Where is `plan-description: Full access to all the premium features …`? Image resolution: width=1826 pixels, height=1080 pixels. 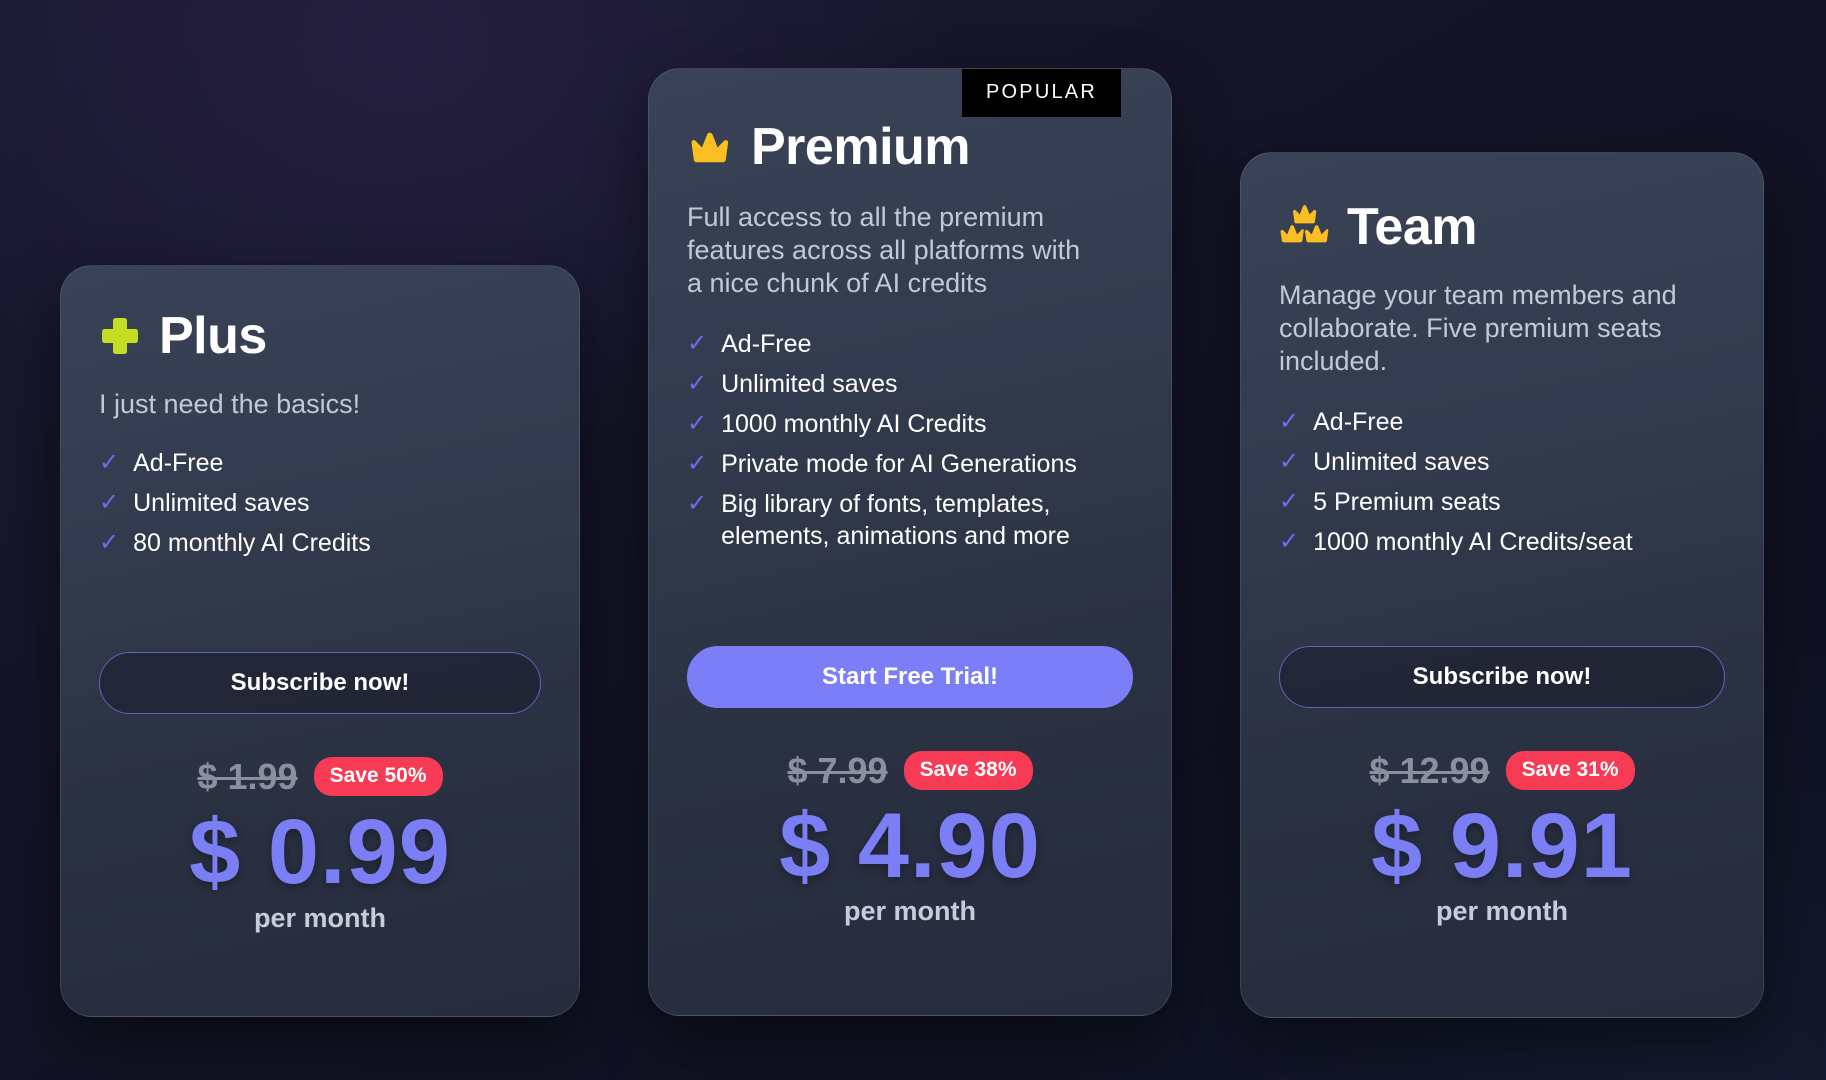
plan-description: Full access to all the premium features … is located at coordinates (884, 250).